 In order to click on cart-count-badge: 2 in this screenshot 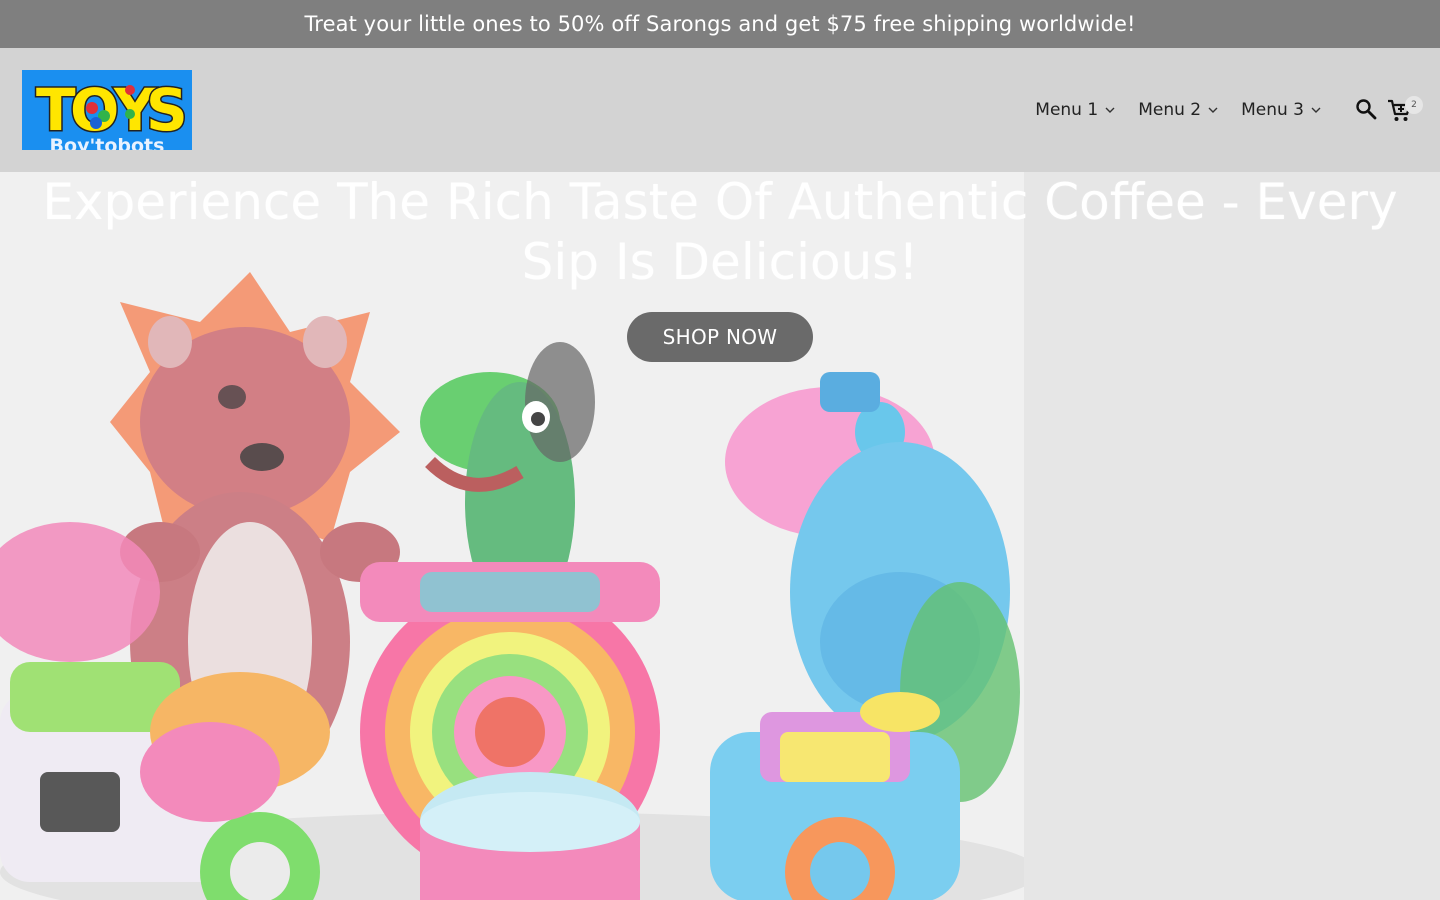, I will do `click(1414, 105)`.